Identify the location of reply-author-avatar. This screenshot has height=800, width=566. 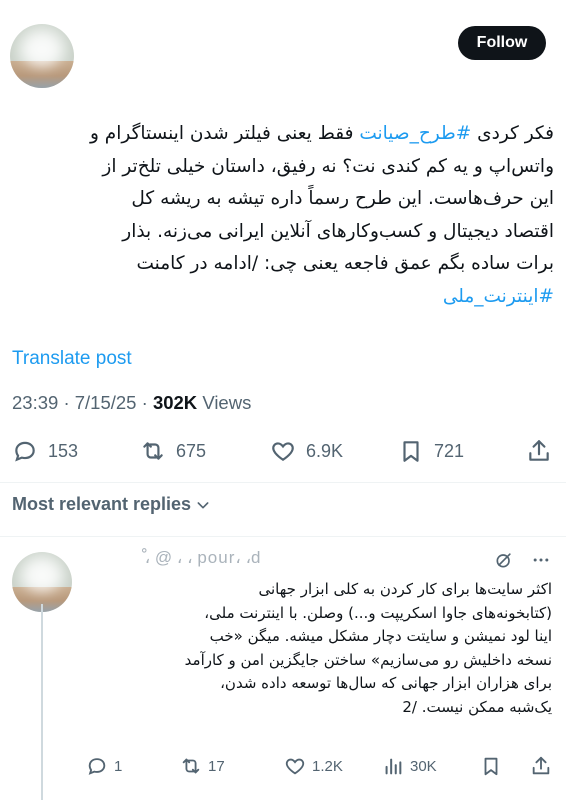
(42, 582).